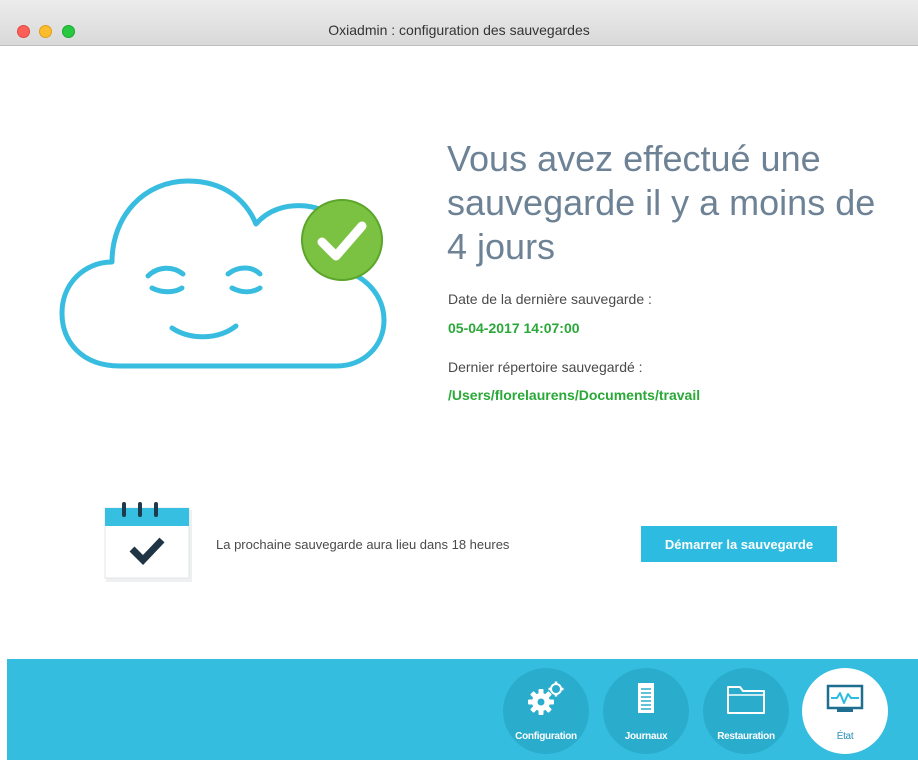  What do you see at coordinates (459, 30) in the screenshot?
I see `window-title: Oxiadmin : configuration des sauvegardes` at bounding box center [459, 30].